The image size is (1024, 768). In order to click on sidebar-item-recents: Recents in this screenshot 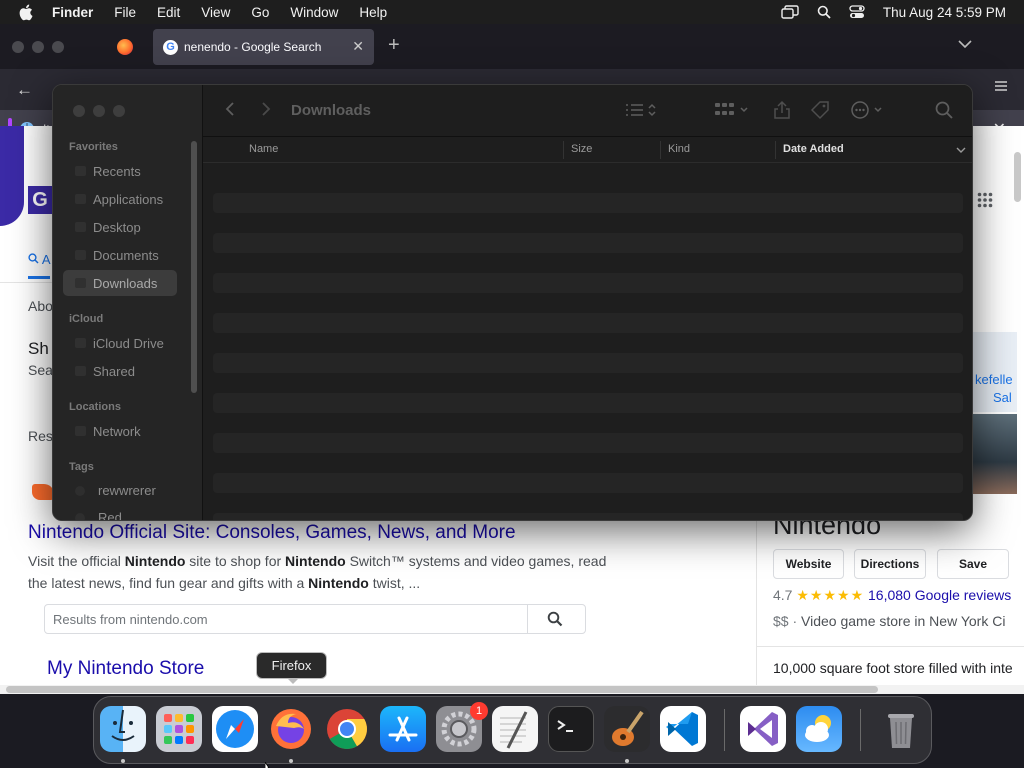, I will do `click(120, 171)`.